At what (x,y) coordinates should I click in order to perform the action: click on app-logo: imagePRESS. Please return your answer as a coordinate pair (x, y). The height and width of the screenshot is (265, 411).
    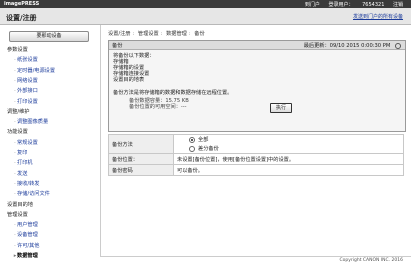
    Looking at the image, I should click on (22, 4).